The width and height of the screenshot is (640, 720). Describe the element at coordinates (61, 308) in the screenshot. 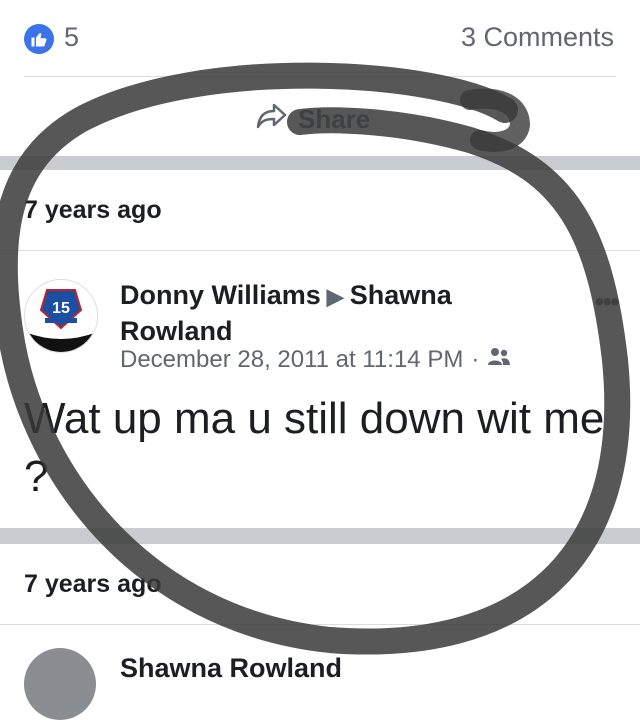

I see `avatar-badge-number: 15` at that location.